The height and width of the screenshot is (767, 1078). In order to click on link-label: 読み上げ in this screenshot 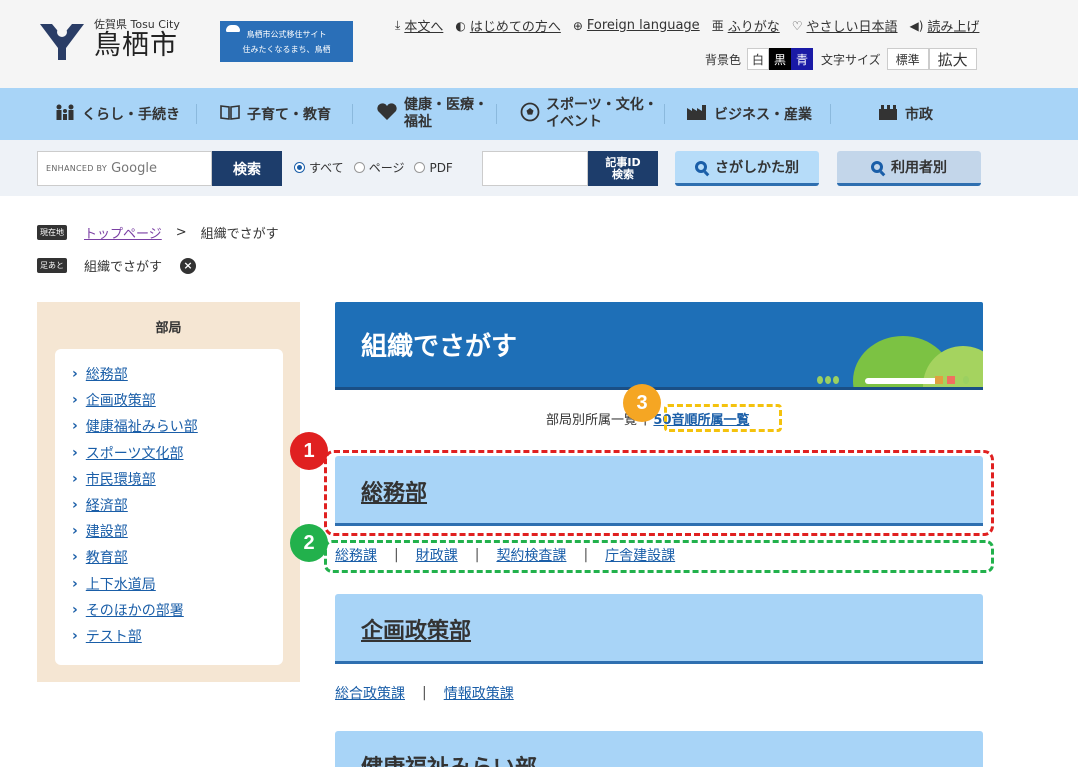, I will do `click(953, 25)`.